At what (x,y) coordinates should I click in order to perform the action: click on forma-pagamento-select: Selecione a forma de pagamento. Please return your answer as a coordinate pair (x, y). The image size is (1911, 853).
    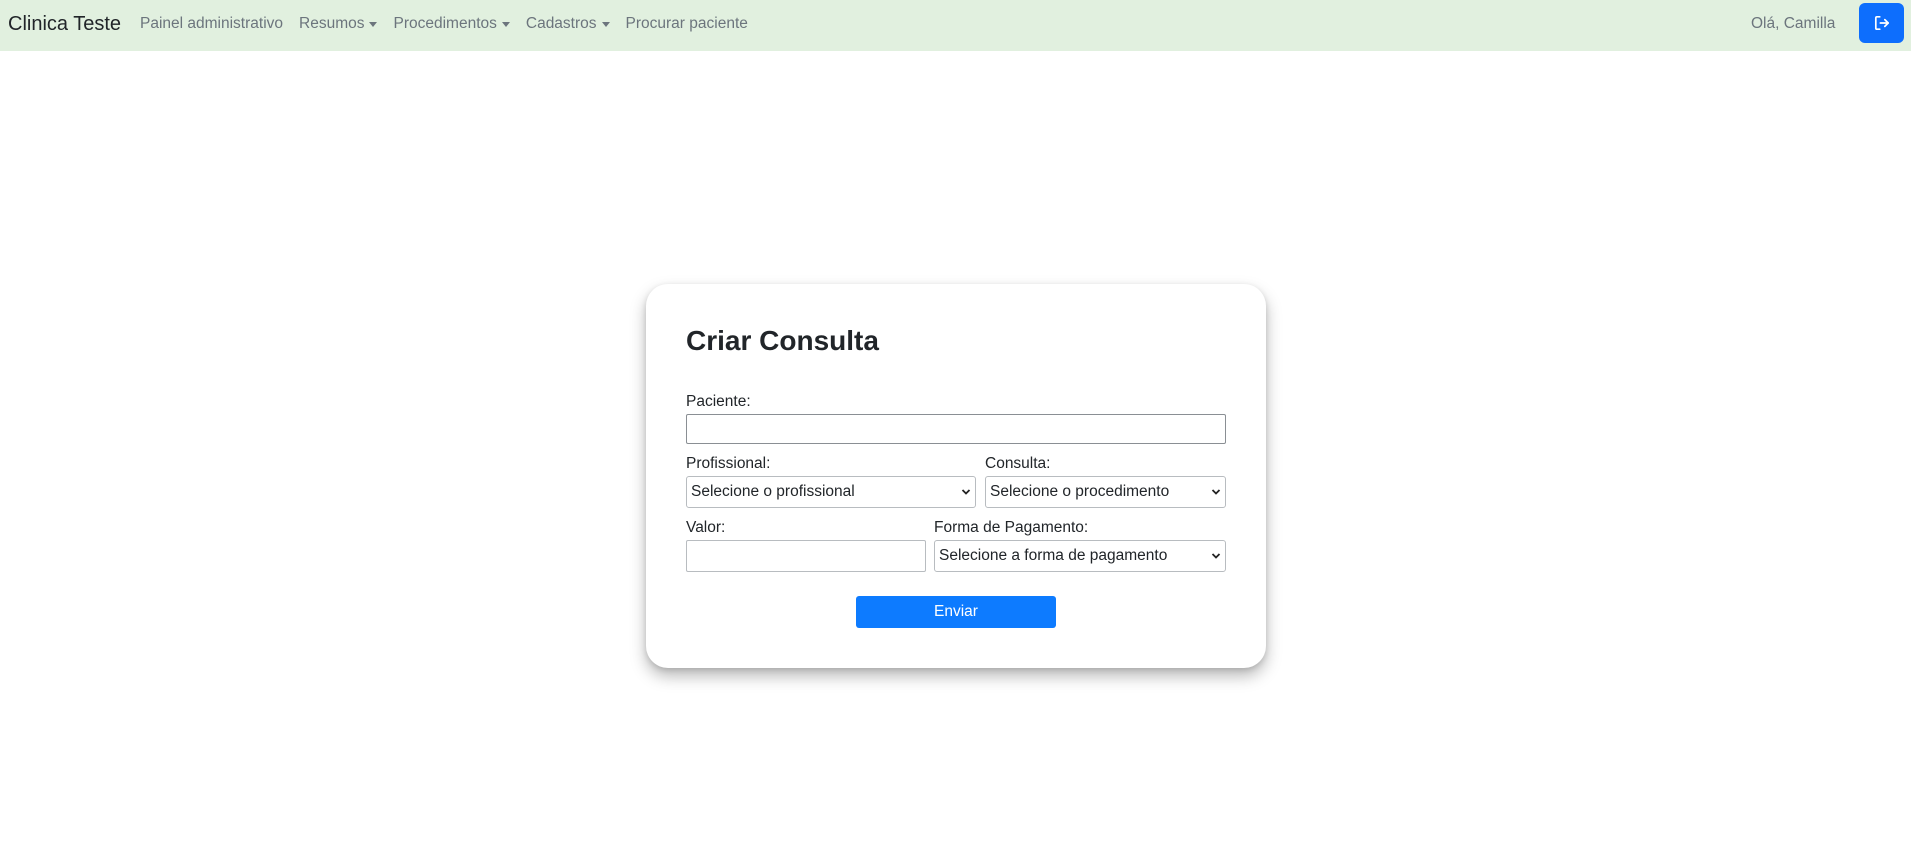
    Looking at the image, I should click on (1080, 556).